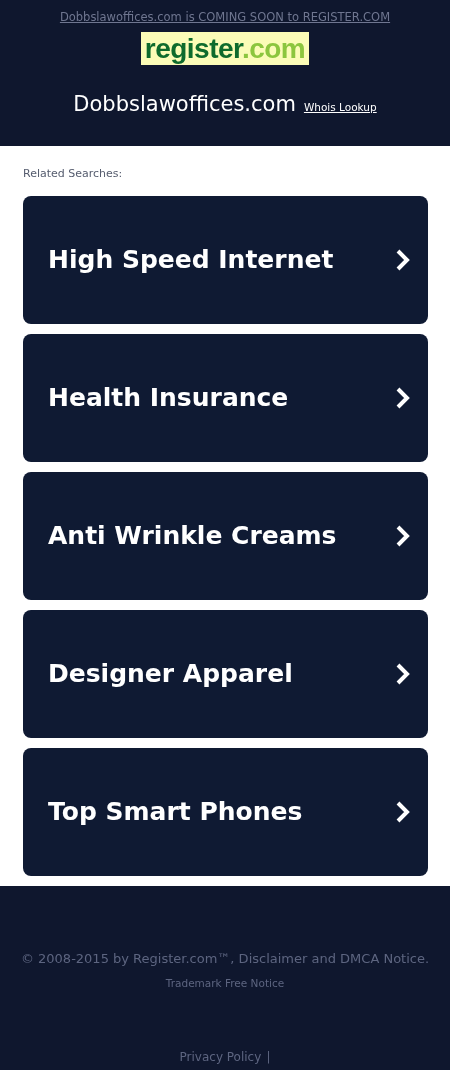  I want to click on copyright-notice: © 2008-2015 by Register.com™, Disclaimer and DMCA Notice., so click(225, 958).